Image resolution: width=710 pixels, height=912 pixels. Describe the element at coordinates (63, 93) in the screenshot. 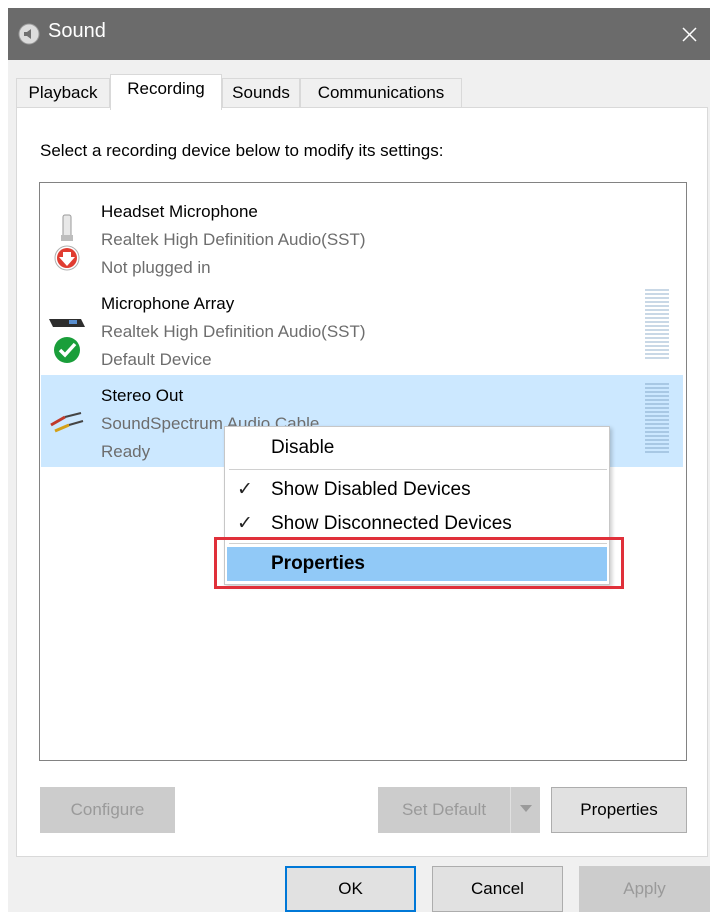

I see `tab-playback: Playback` at that location.